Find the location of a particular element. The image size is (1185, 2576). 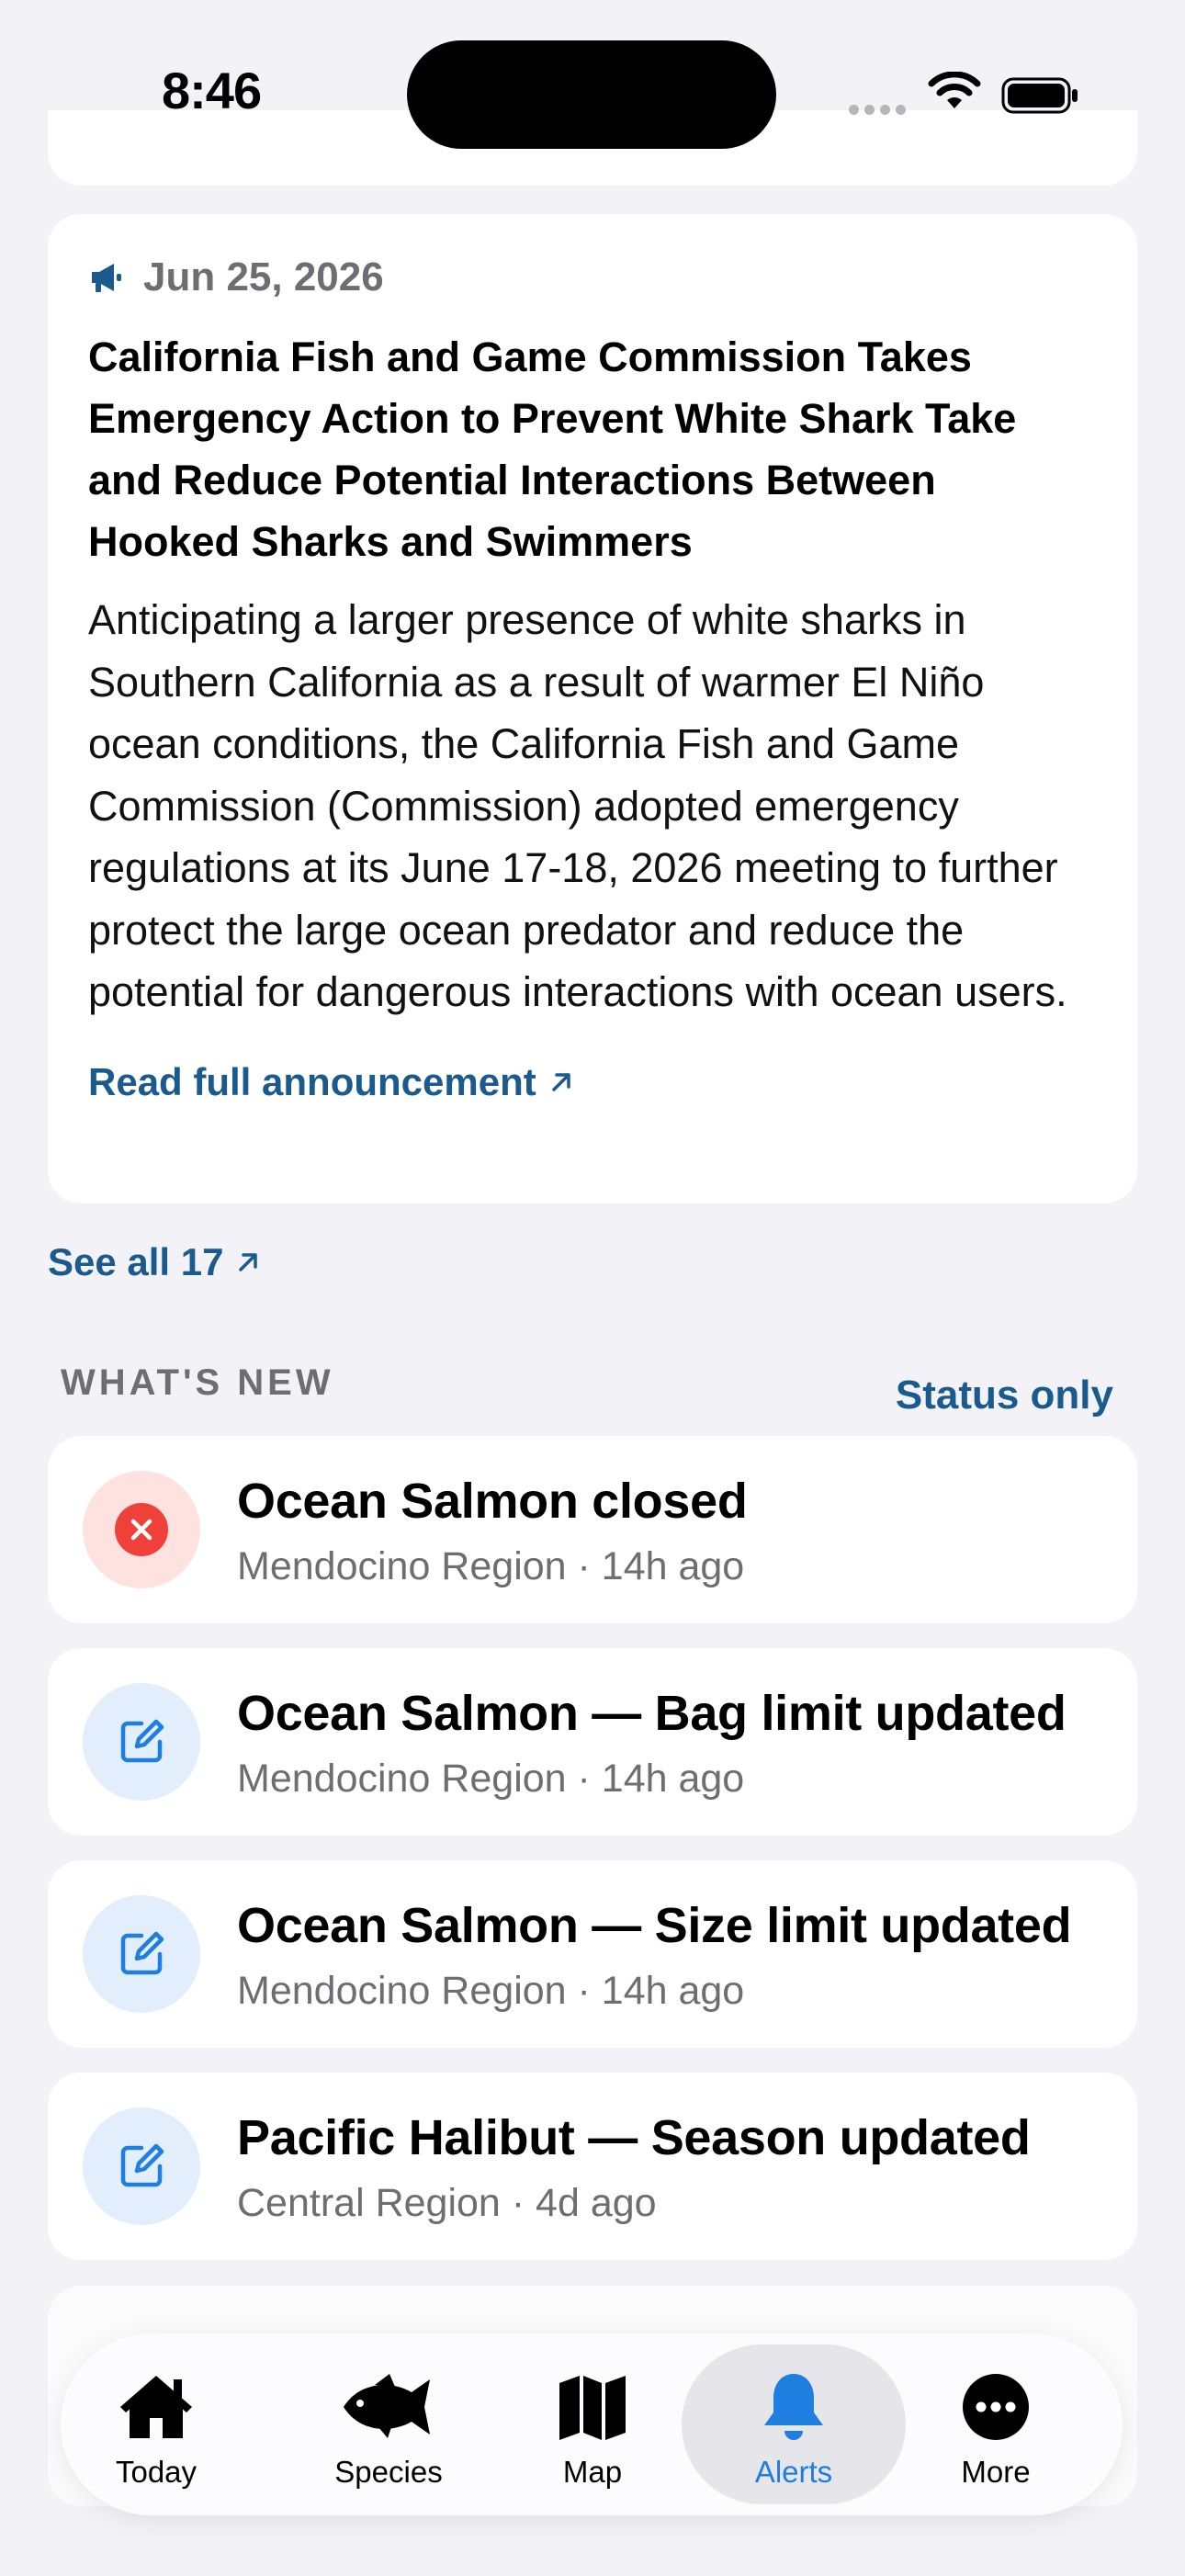

read-full-announcement-label: Read full announcement is located at coordinates (312, 1081).